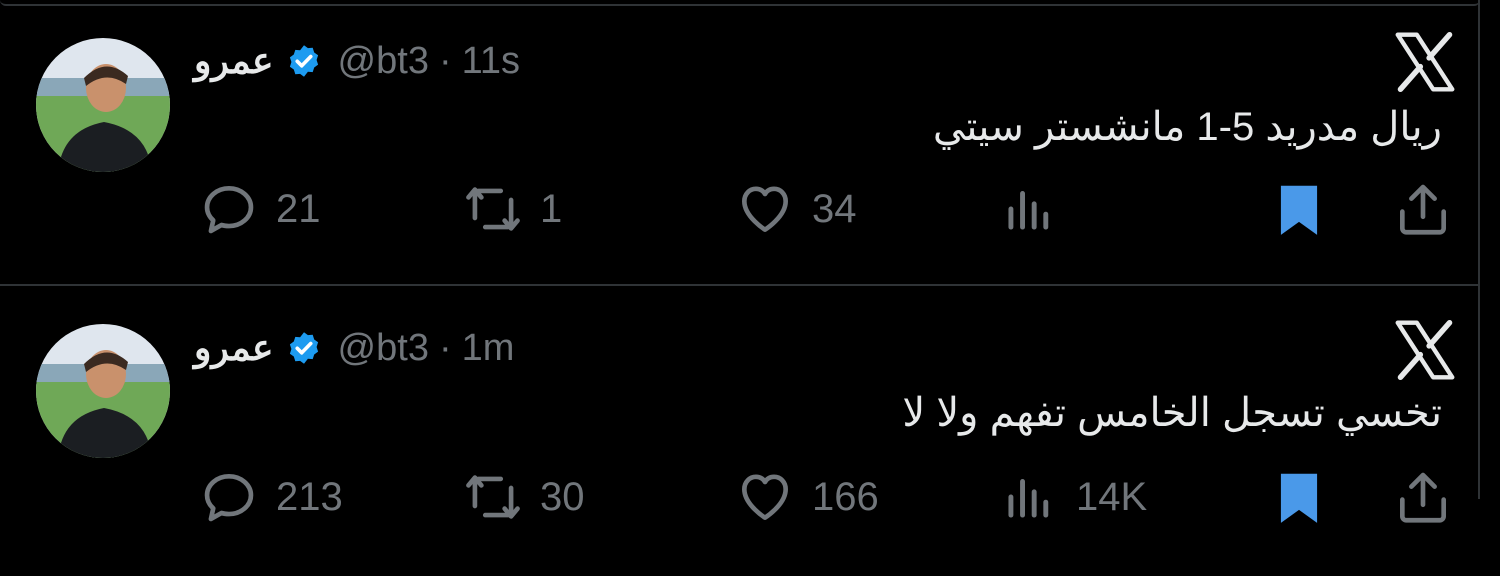 The width and height of the screenshot is (1500, 576). I want to click on views-button, so click(1037, 209).